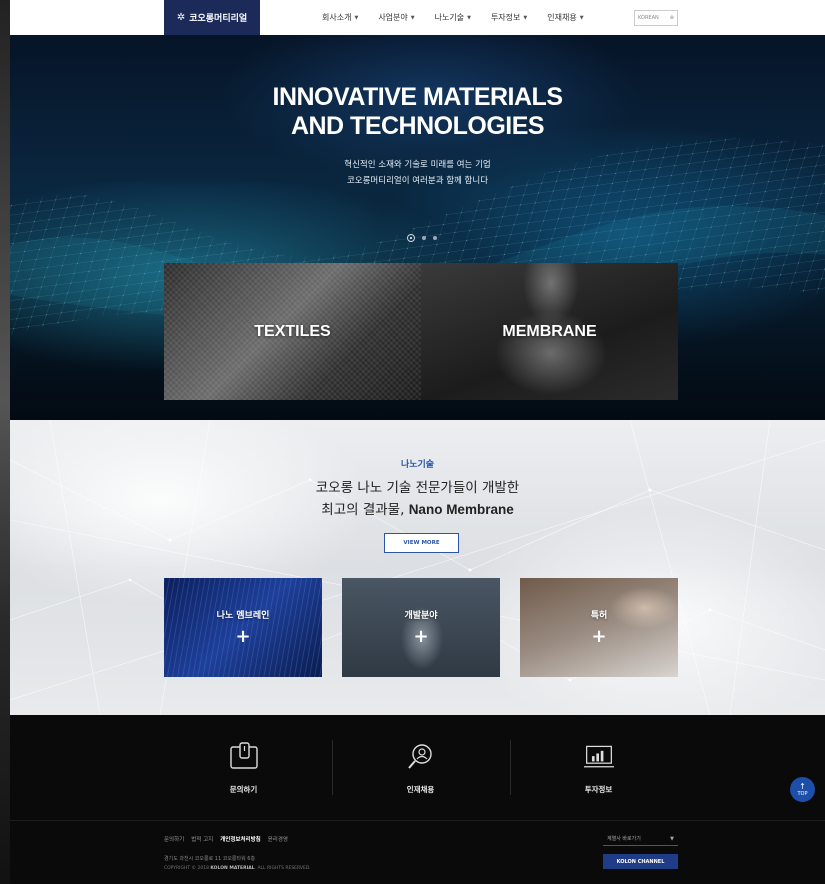 The height and width of the screenshot is (884, 825). I want to click on nav-item-company: 회사소개 ▼, so click(340, 17).